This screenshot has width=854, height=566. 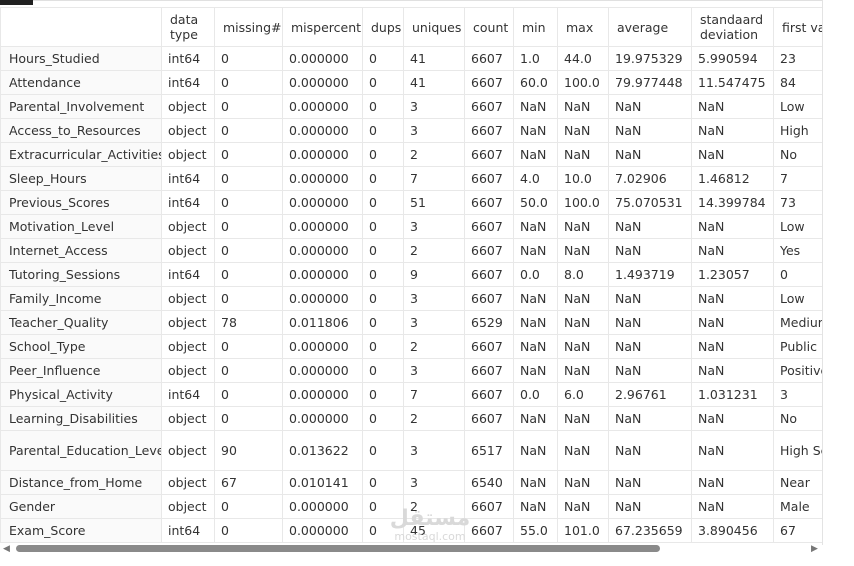 I want to click on table-cell: 41, so click(x=434, y=58).